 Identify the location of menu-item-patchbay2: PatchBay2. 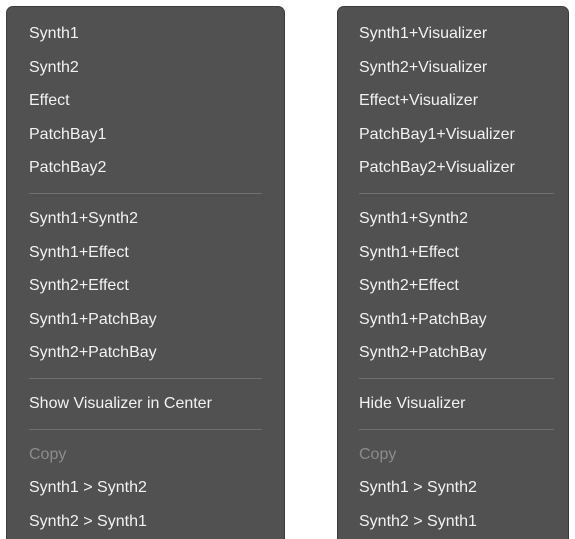
(145, 168).